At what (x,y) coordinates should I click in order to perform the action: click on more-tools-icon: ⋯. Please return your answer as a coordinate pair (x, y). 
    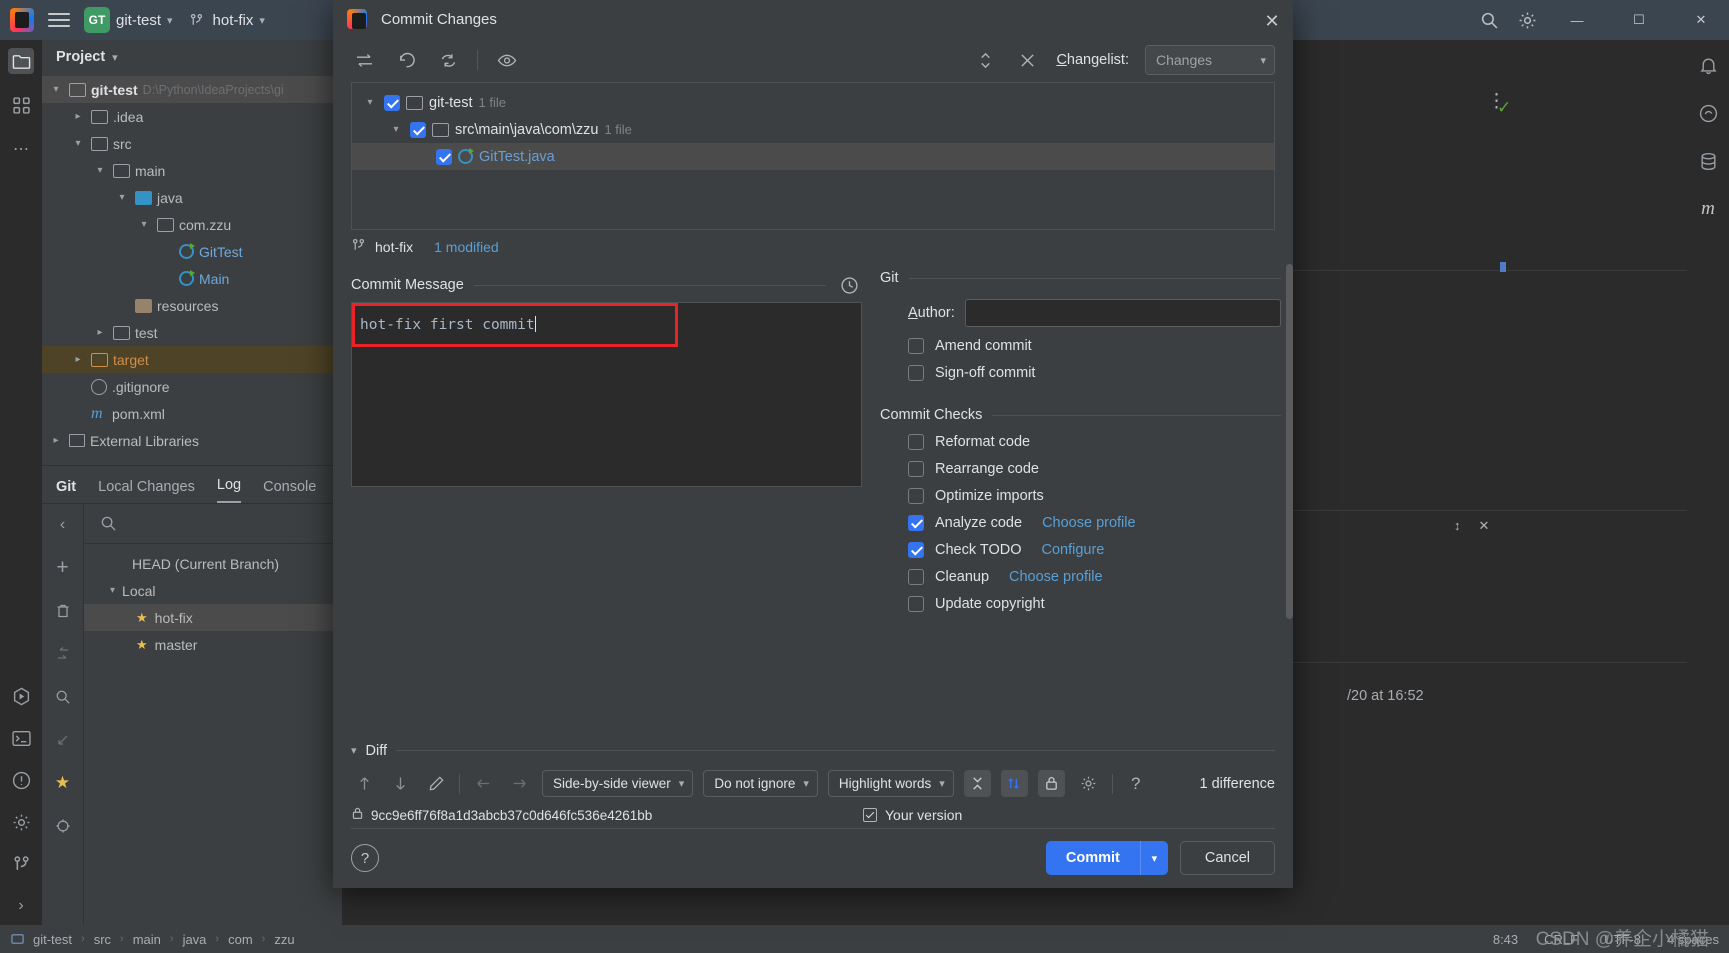
    Looking at the image, I should click on (21, 149).